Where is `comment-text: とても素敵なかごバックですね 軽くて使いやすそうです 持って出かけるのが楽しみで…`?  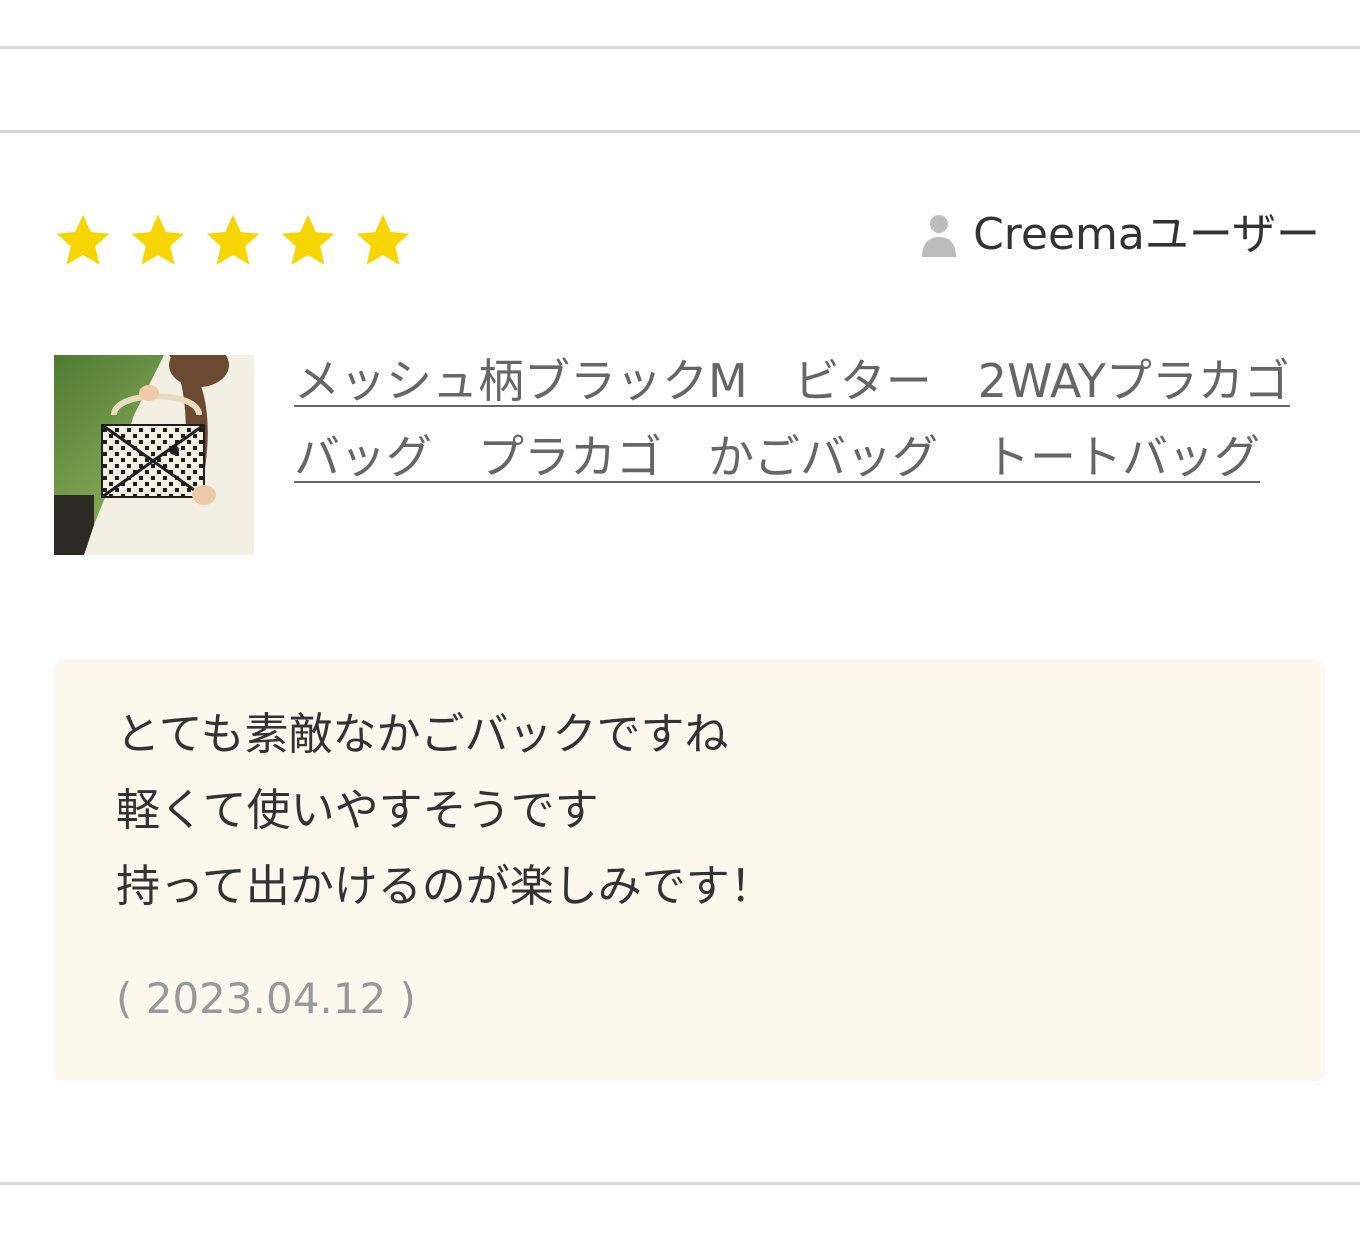
comment-text: とても素敵なかごバックですね 軽くて使いやすそうです 持って出かけるのが楽しみで… is located at coordinates (445, 811).